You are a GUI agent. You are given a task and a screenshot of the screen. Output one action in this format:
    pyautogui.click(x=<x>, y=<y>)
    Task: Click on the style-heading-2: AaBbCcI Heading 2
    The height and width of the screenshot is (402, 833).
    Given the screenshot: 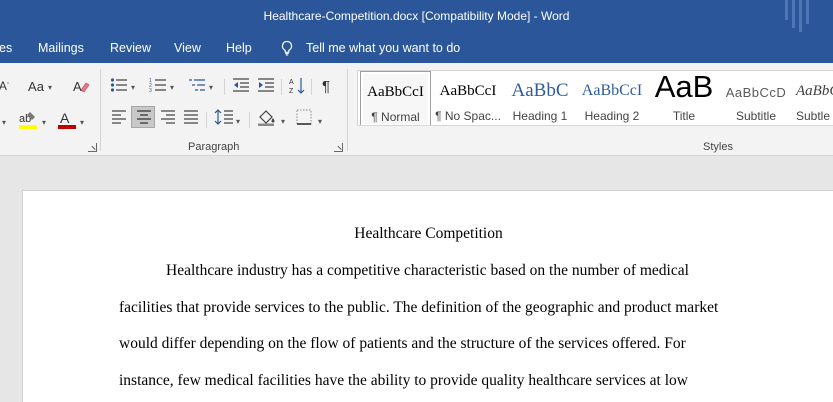 What is the action you would take?
    pyautogui.click(x=612, y=98)
    